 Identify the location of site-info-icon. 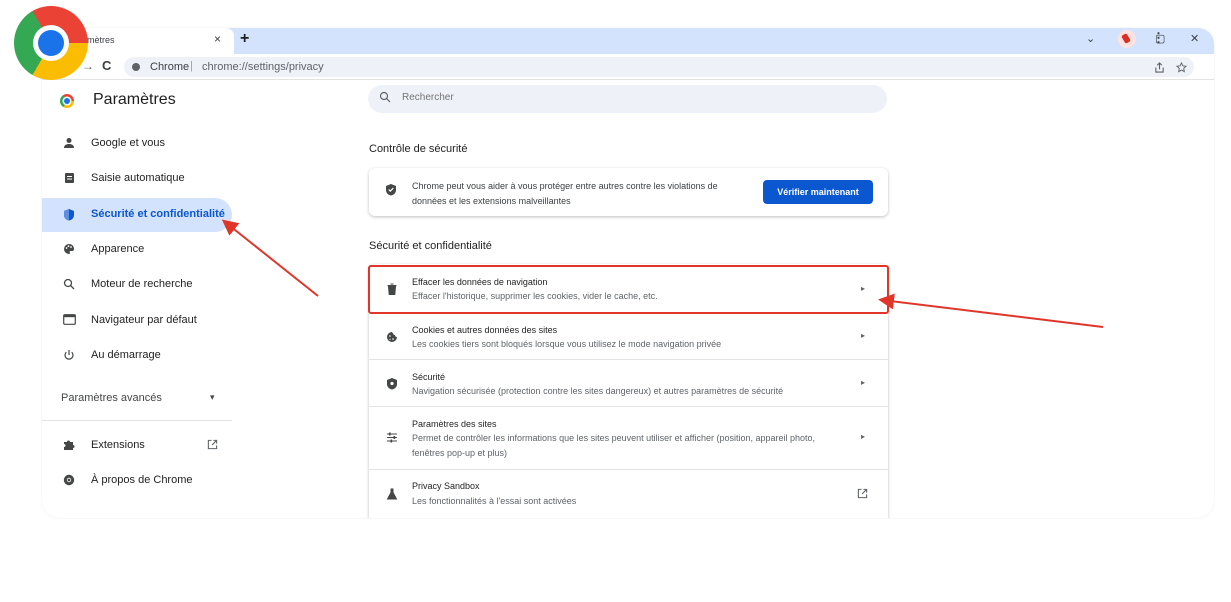
(136, 67).